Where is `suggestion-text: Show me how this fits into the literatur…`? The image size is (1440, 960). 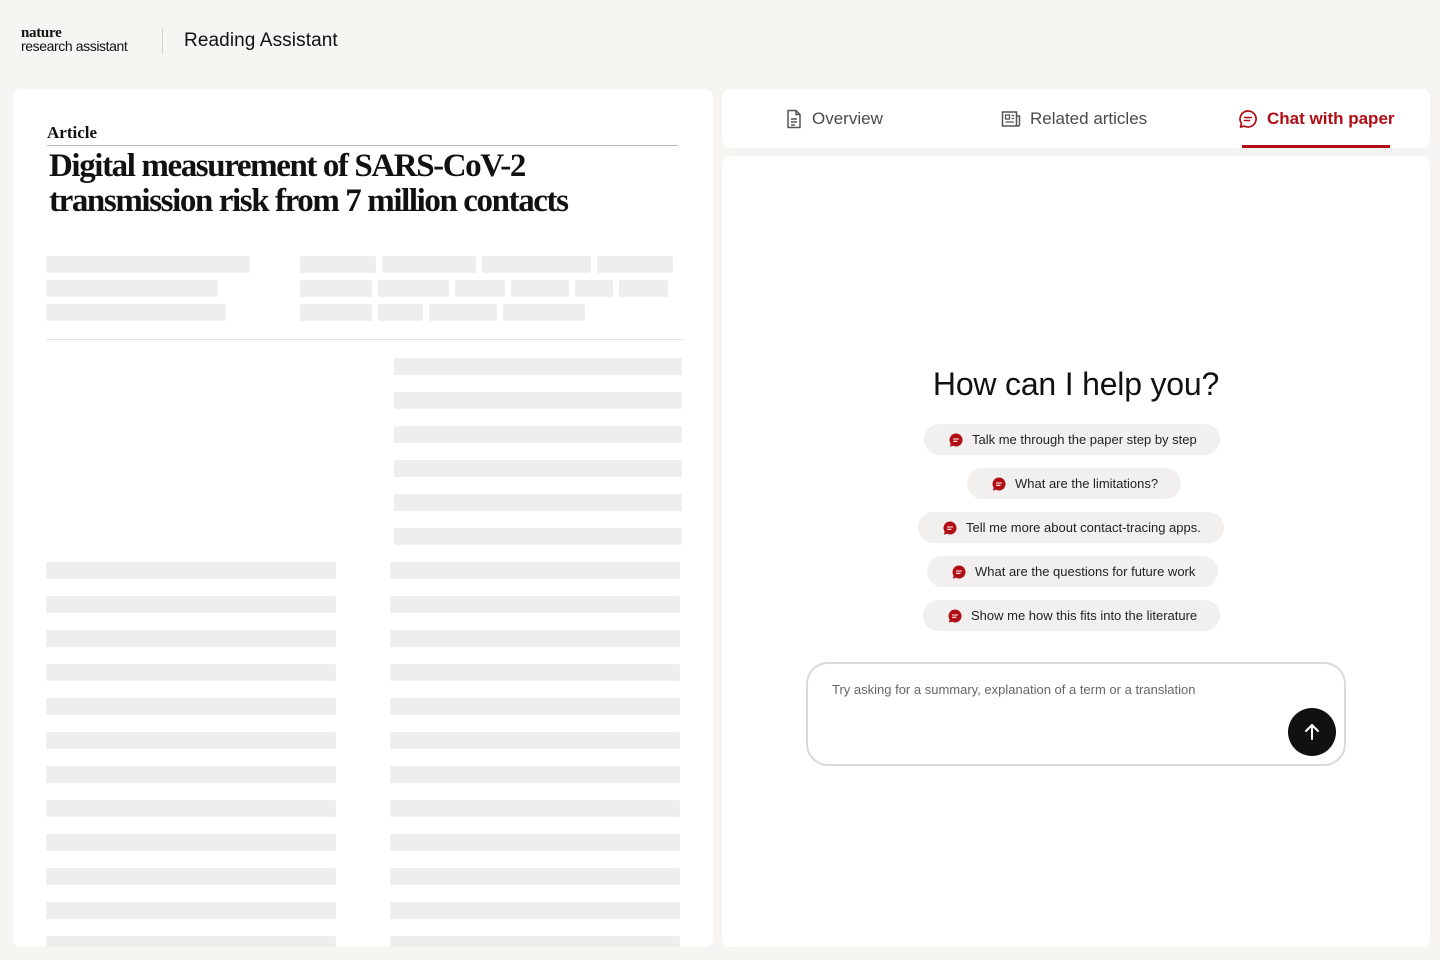 suggestion-text: Show me how this fits into the literatur… is located at coordinates (1084, 615).